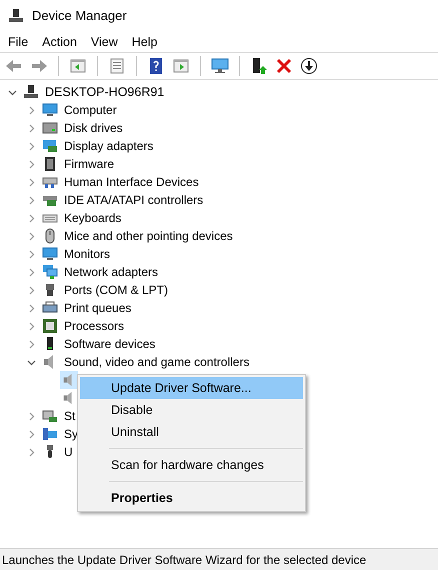 Image resolution: width=438 pixels, height=570 pixels. Describe the element at coordinates (87, 254) in the screenshot. I see `tree-item: Monitors` at that location.